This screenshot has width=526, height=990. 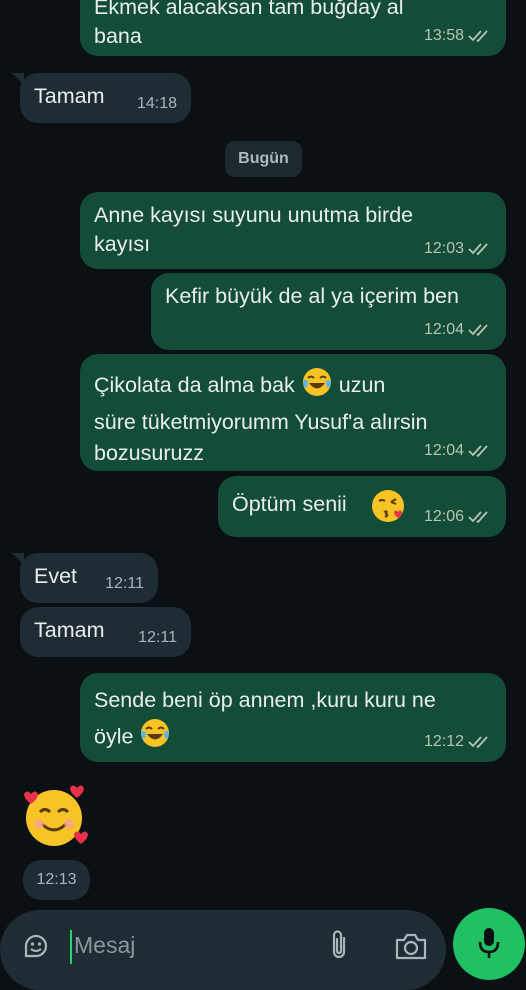 What do you see at coordinates (443, 35) in the screenshot?
I see `message-time: 13:58` at bounding box center [443, 35].